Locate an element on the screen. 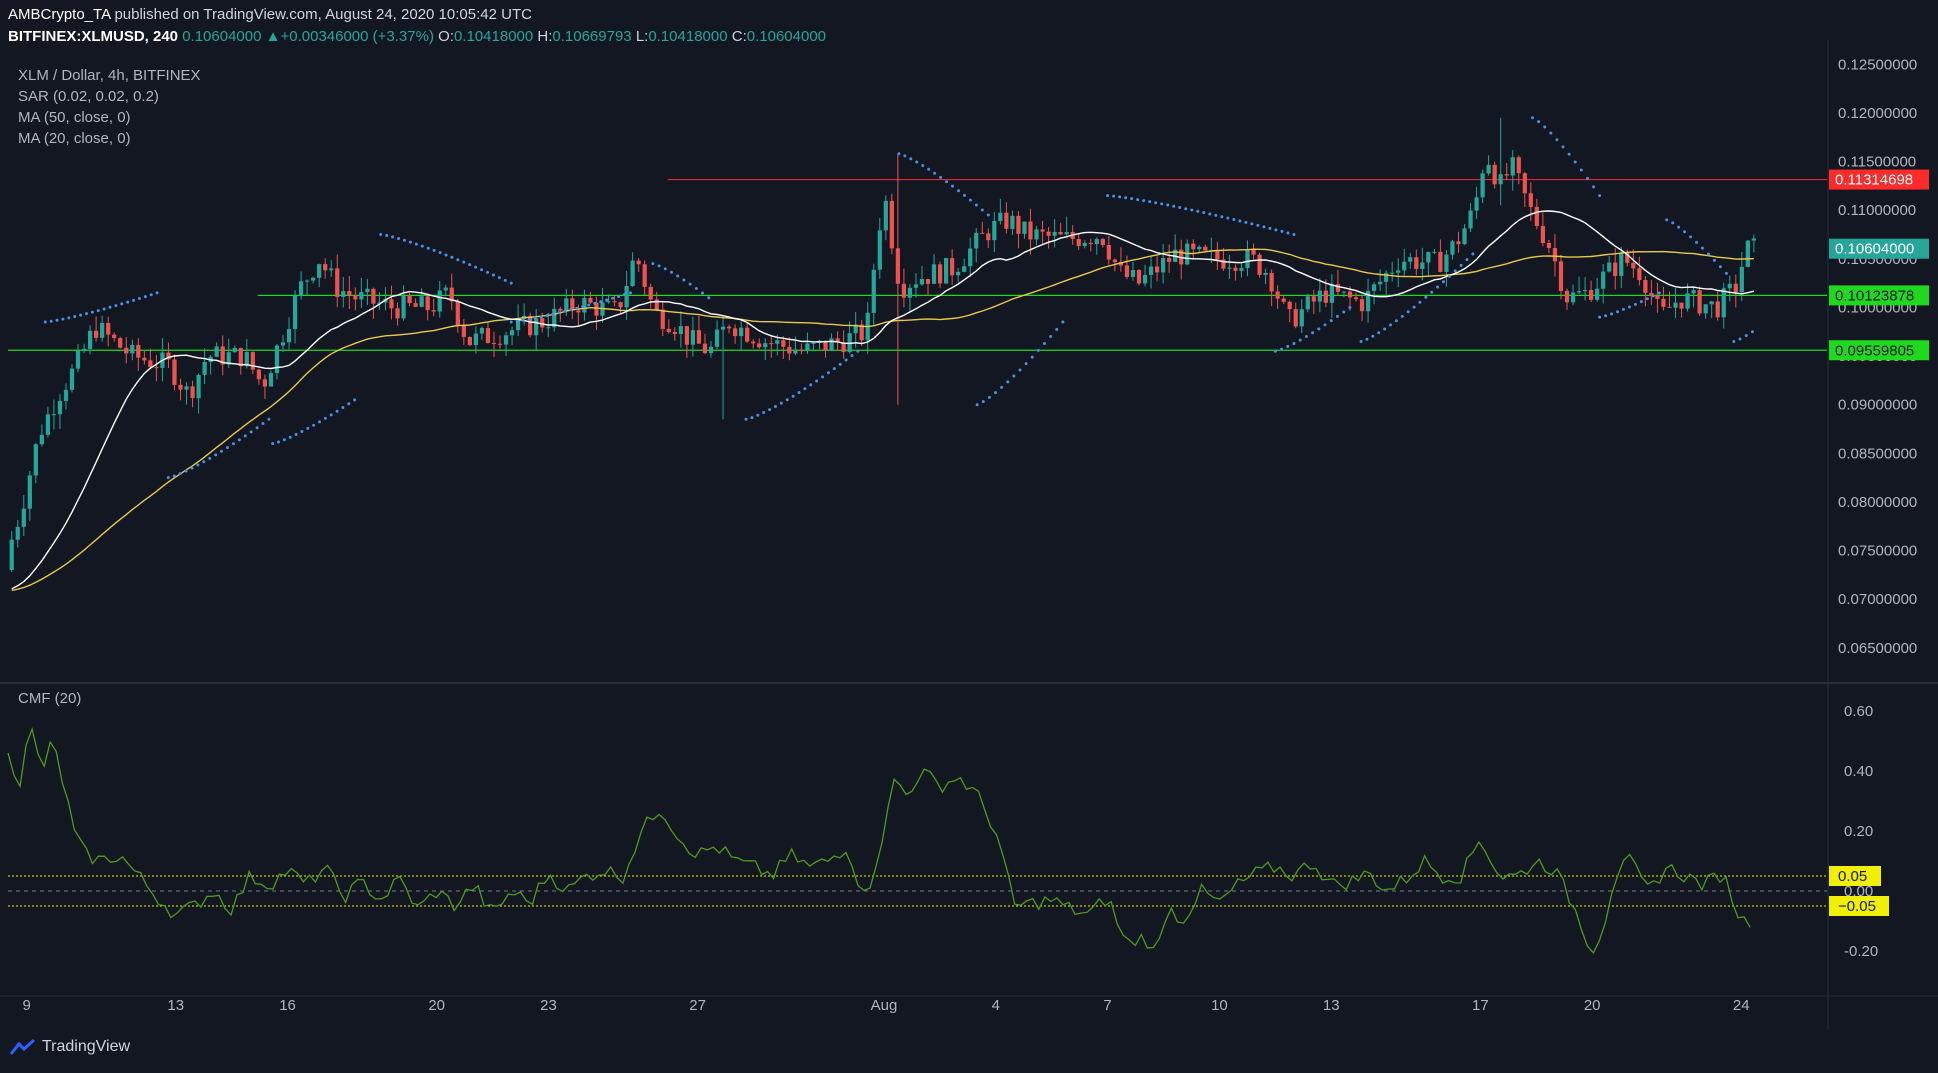 Image resolution: width=1938 pixels, height=1073 pixels. price-tick-label: 0.12500000 is located at coordinates (1877, 64).